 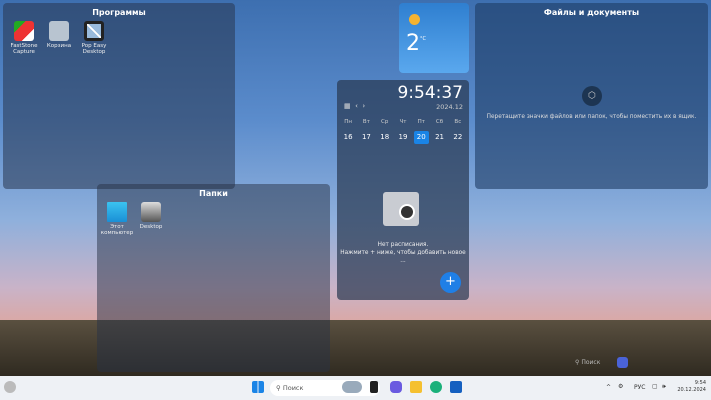 I want to click on app-icon, so click(x=94, y=31).